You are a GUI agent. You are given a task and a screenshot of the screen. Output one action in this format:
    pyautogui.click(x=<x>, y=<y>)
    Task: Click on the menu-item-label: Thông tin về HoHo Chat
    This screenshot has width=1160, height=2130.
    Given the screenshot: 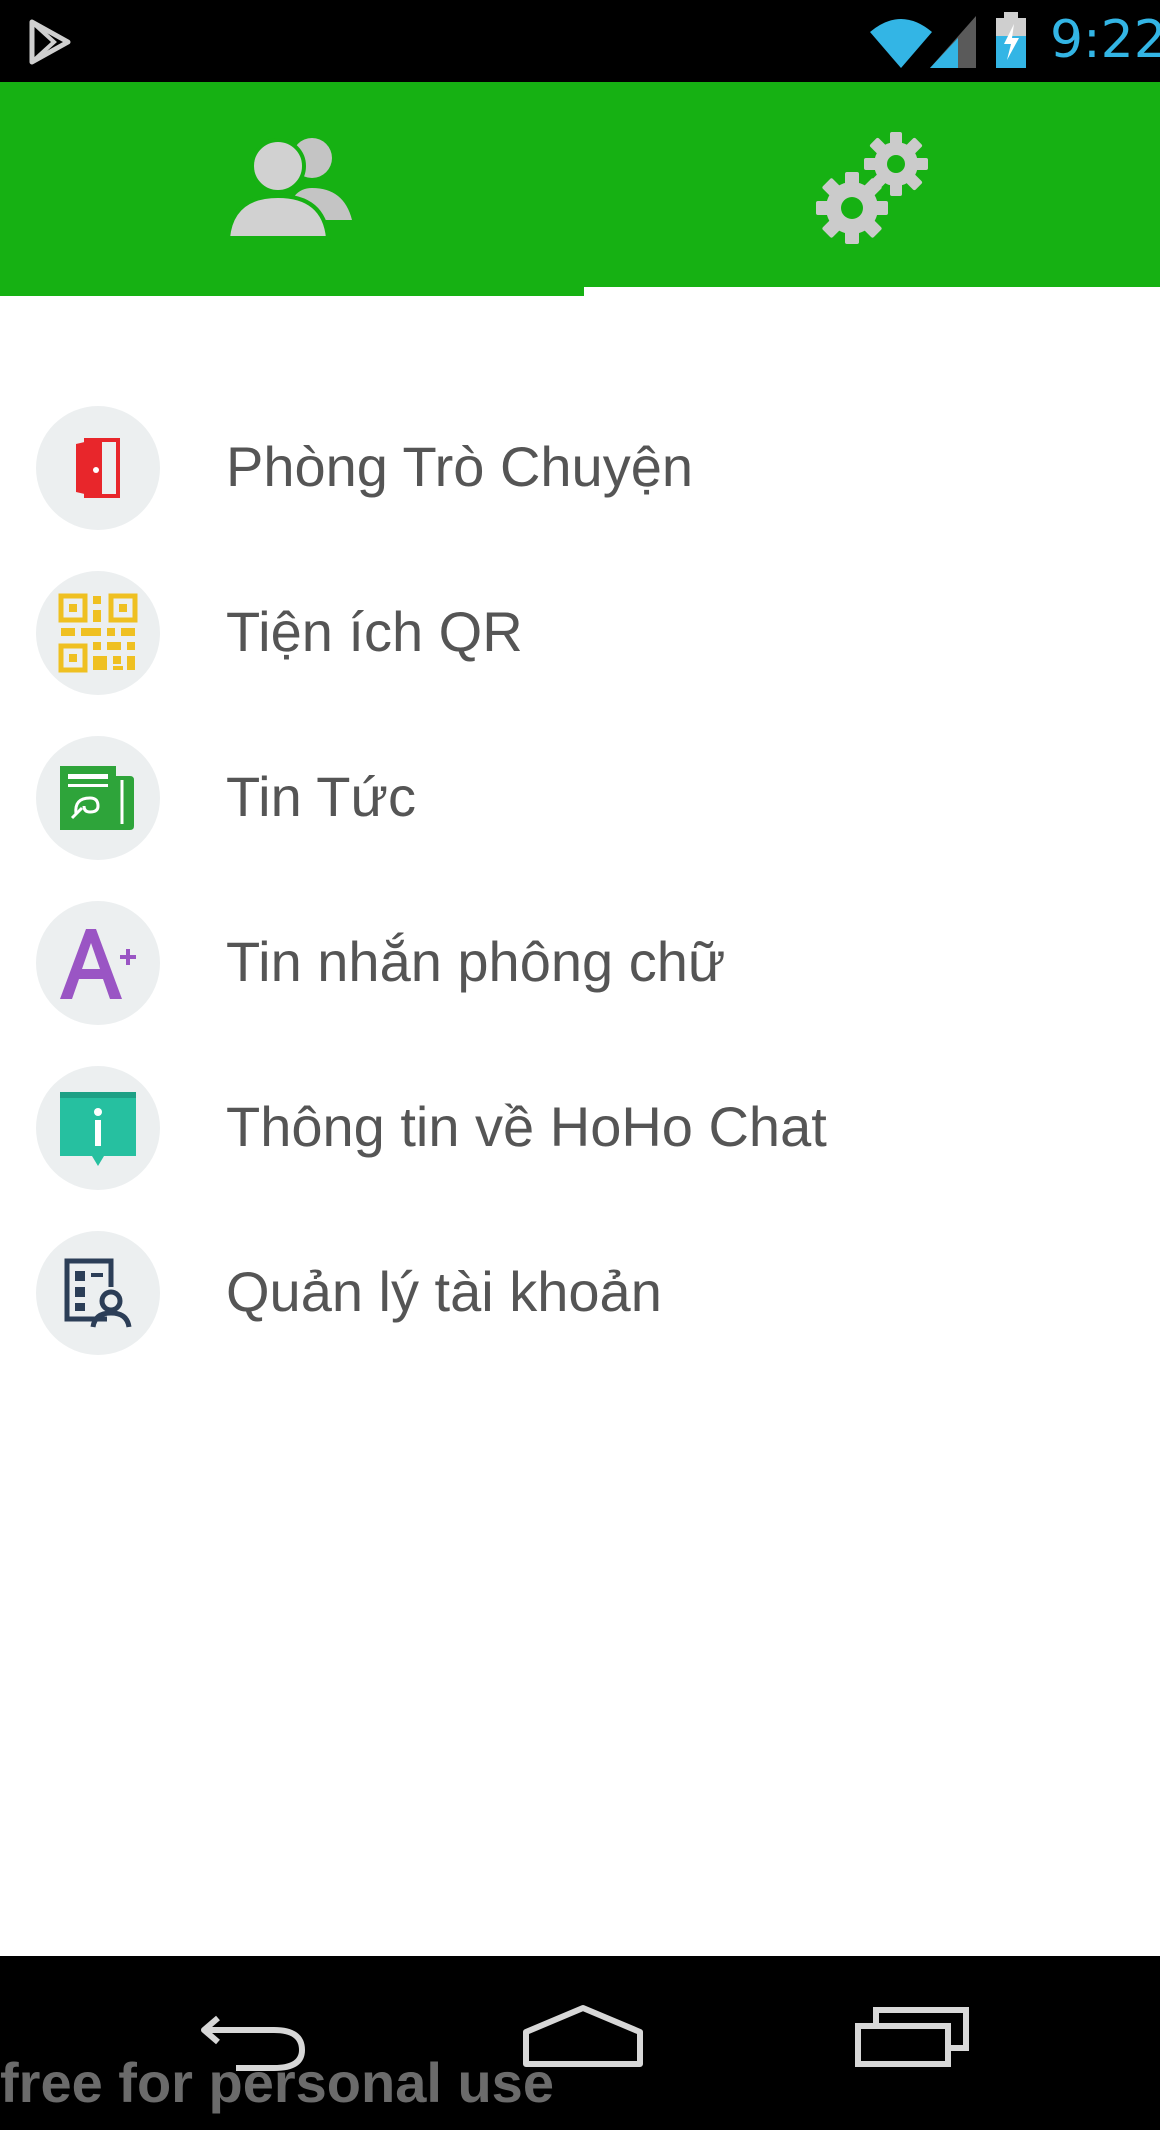 What is the action you would take?
    pyautogui.click(x=526, y=1126)
    